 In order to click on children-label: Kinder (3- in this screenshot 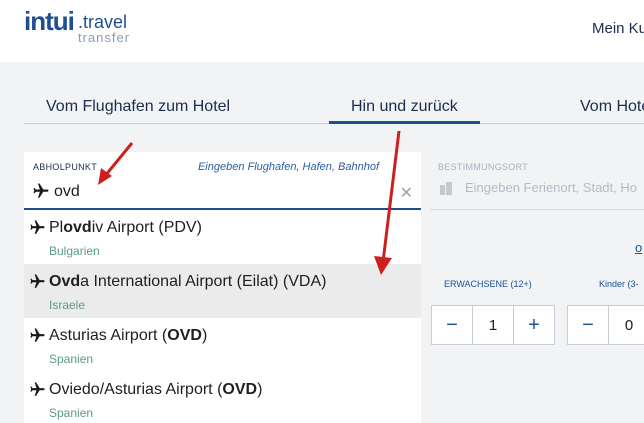, I will do `click(619, 284)`.